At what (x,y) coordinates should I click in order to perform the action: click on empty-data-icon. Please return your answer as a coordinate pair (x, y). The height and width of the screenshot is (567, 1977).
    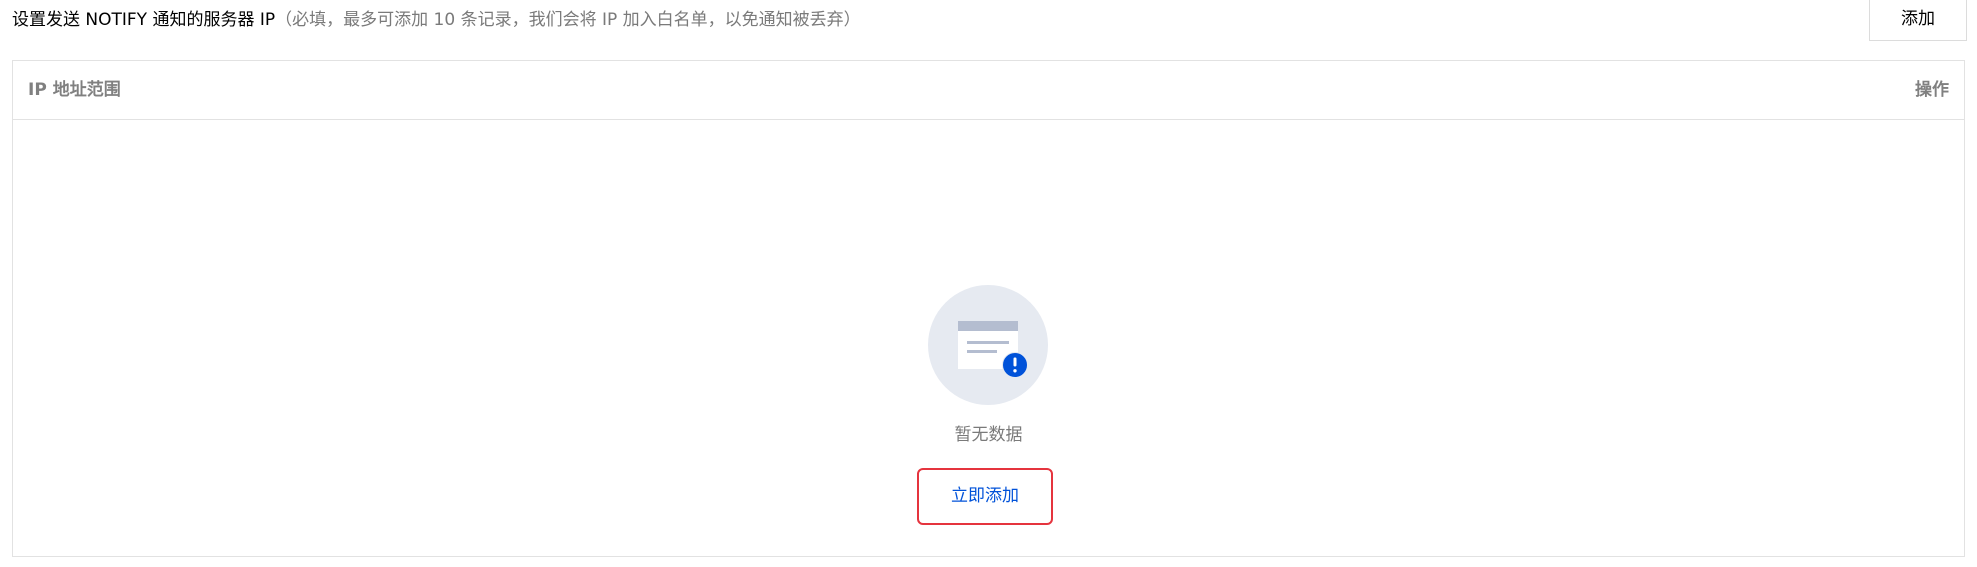
    Looking at the image, I should click on (988, 345).